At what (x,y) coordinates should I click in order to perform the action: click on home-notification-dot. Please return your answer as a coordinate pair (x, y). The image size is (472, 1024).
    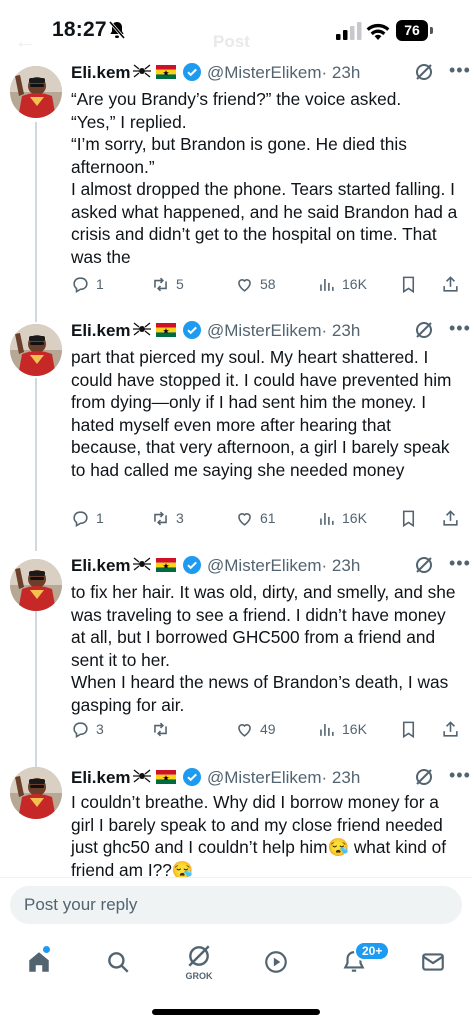
    Looking at the image, I should click on (46, 949).